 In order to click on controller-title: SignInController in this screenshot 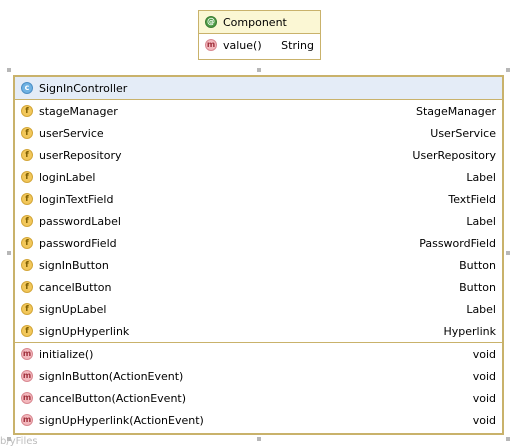, I will do `click(83, 88)`.